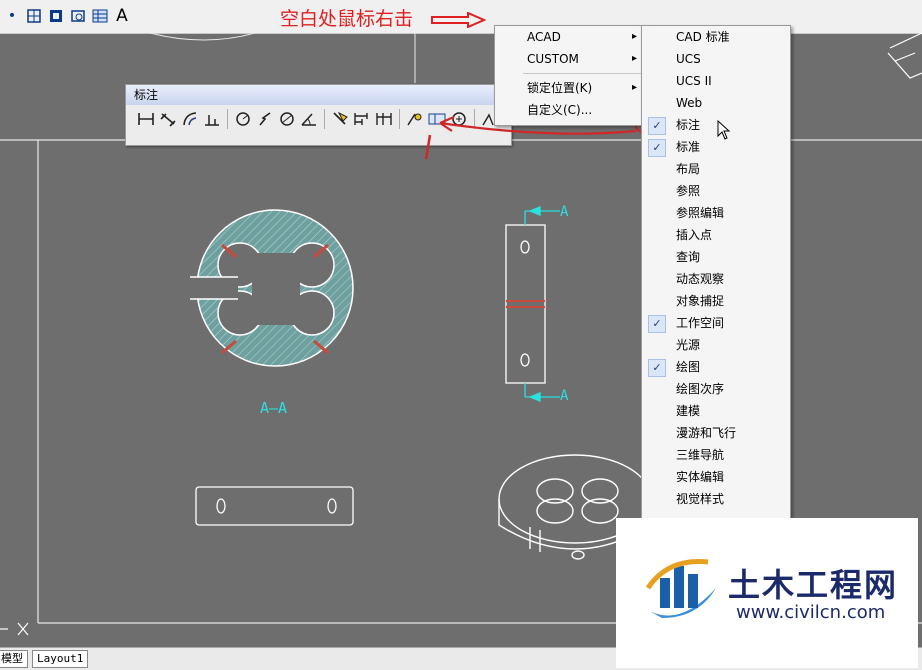 The image size is (922, 670). I want to click on arc-length-icon, so click(190, 119).